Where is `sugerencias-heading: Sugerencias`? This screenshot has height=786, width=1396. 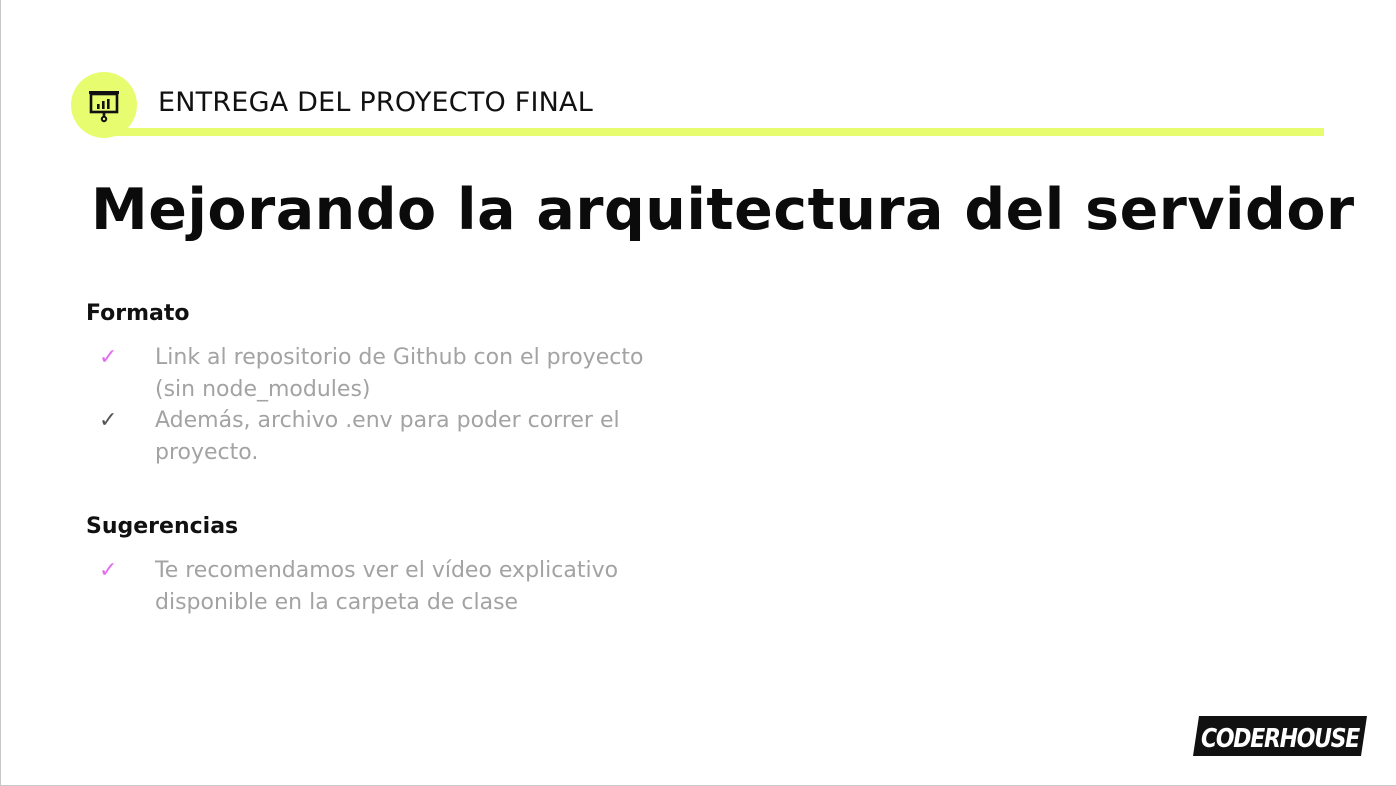 sugerencias-heading: Sugerencias is located at coordinates (162, 526).